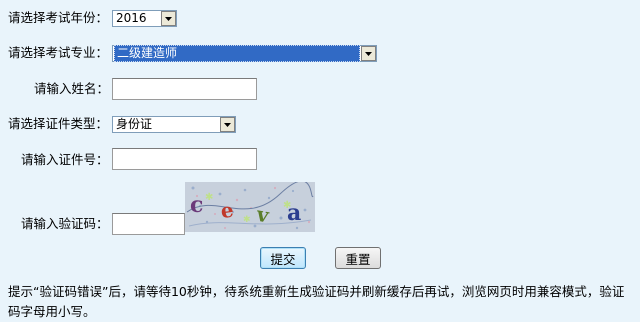  What do you see at coordinates (65, 223) in the screenshot?
I see `captcha-label: 请输入验证码：` at bounding box center [65, 223].